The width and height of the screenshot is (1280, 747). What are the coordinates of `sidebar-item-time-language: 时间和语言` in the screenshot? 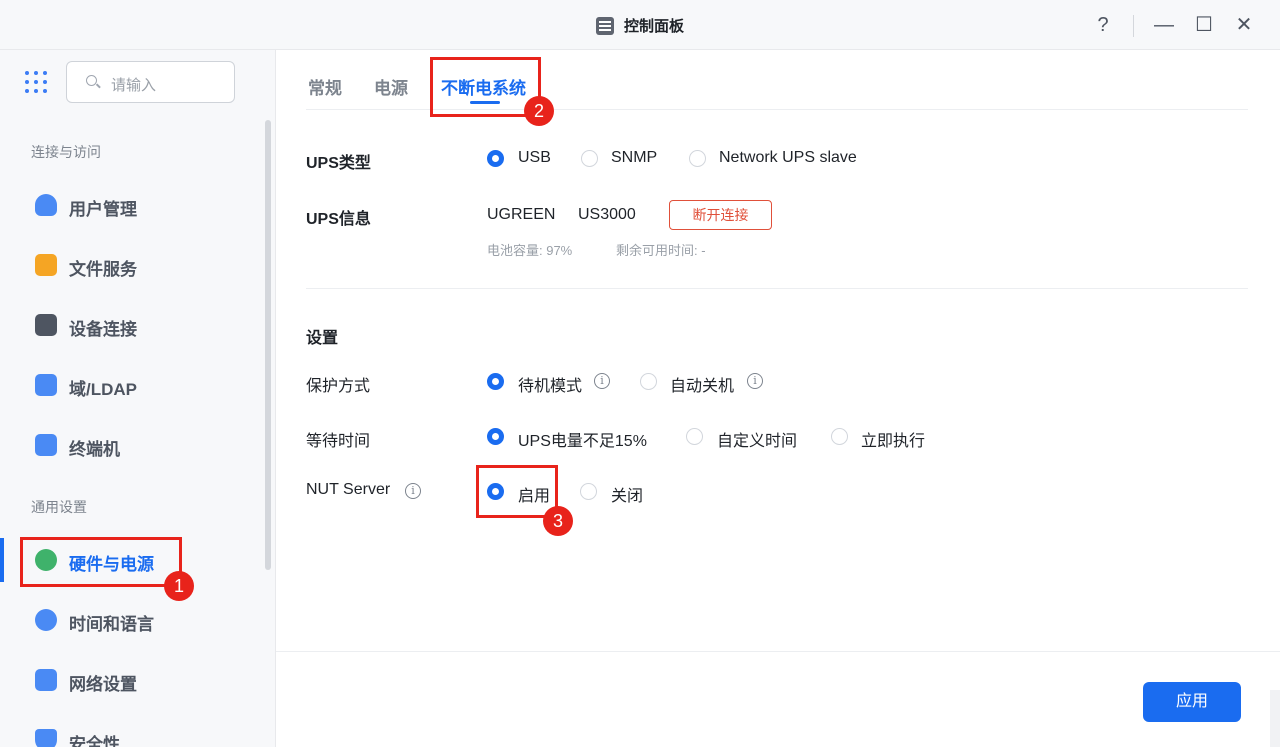 It's located at (140, 620).